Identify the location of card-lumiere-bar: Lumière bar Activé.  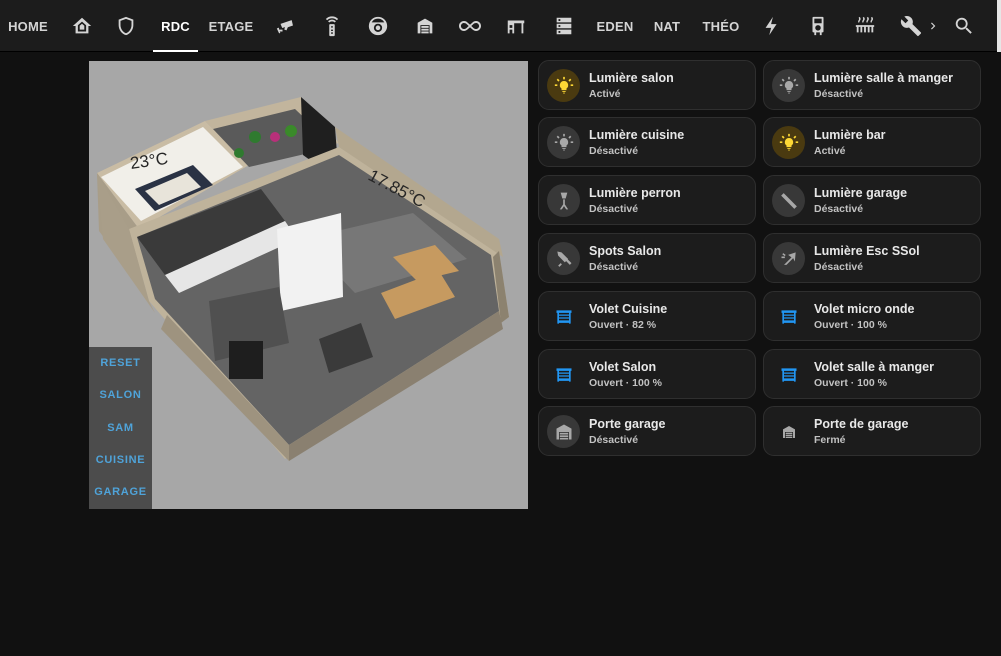
(872, 142).